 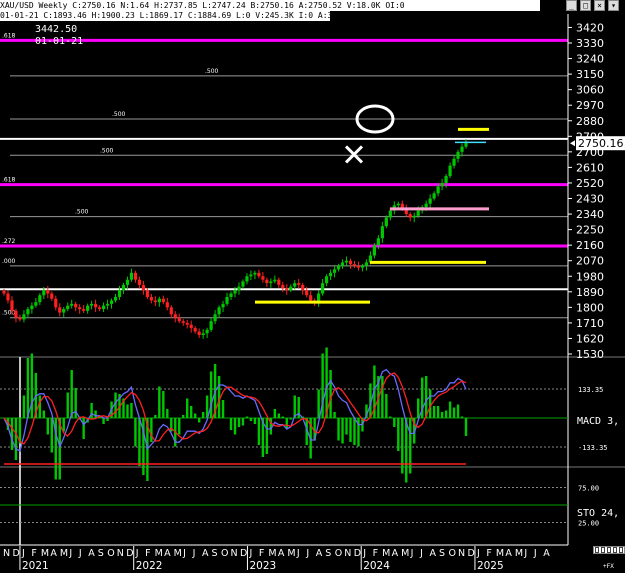 What do you see at coordinates (149, 566) in the screenshot?
I see `year-label: 2022` at bounding box center [149, 566].